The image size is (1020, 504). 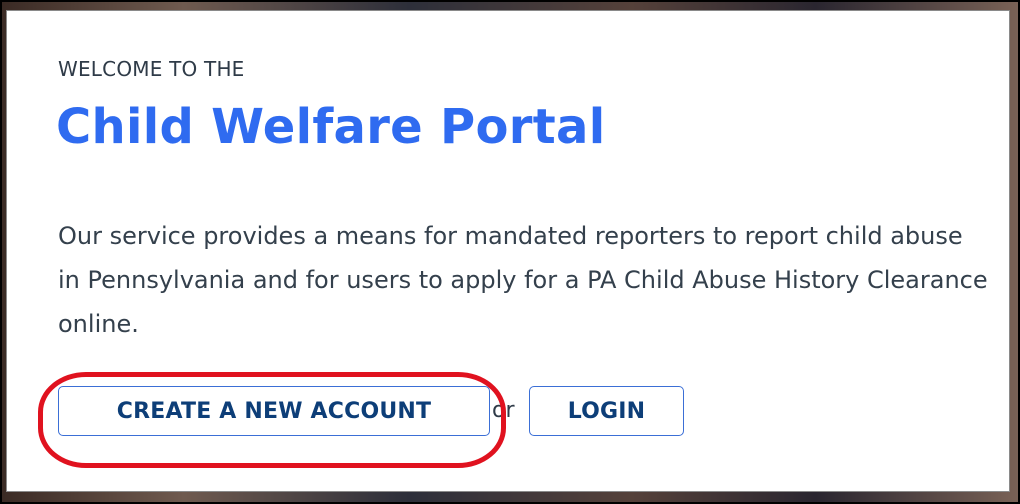 I want to click on create-account-button: CREATE A NEW ACCOUNT, so click(x=274, y=411).